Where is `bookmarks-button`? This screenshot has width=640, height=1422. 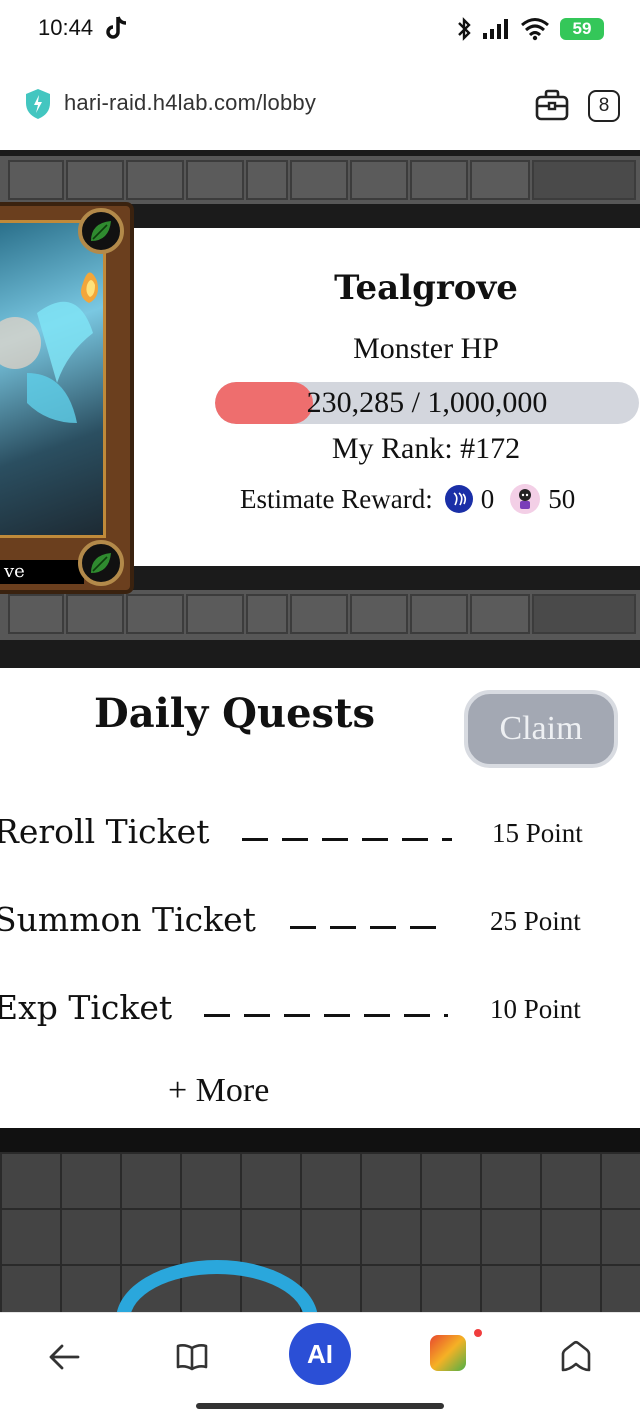
bookmarks-button is located at coordinates (192, 1357).